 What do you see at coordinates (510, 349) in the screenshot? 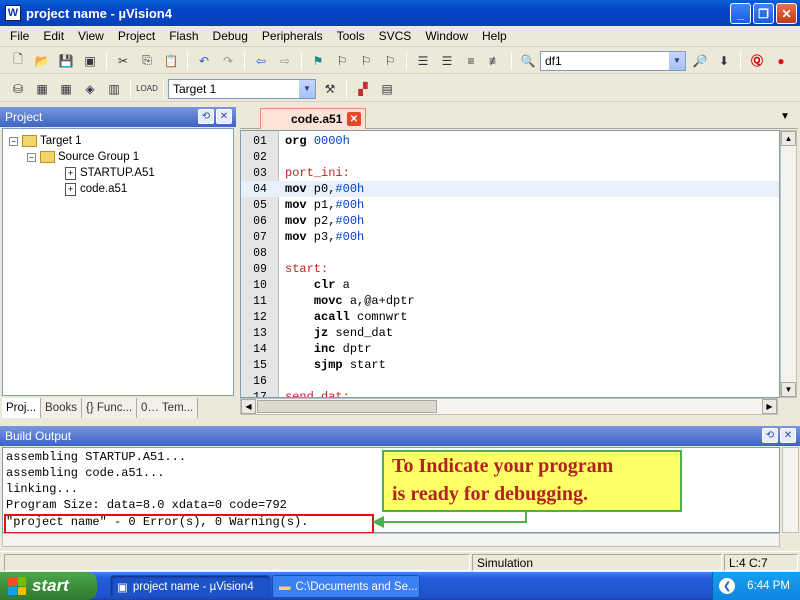
I see `code-line: 14 inc dptr` at bounding box center [510, 349].